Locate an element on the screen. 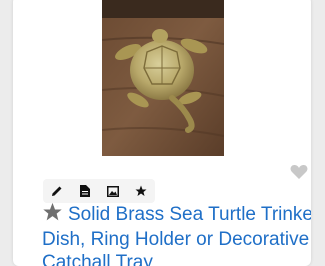 This screenshot has width=325, height=266. images-button is located at coordinates (113, 191).